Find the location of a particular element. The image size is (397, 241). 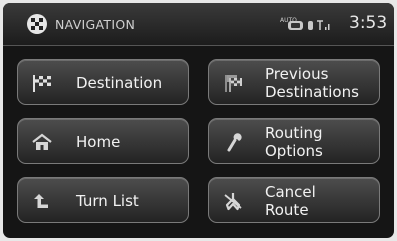

battery-icon is located at coordinates (310, 25).